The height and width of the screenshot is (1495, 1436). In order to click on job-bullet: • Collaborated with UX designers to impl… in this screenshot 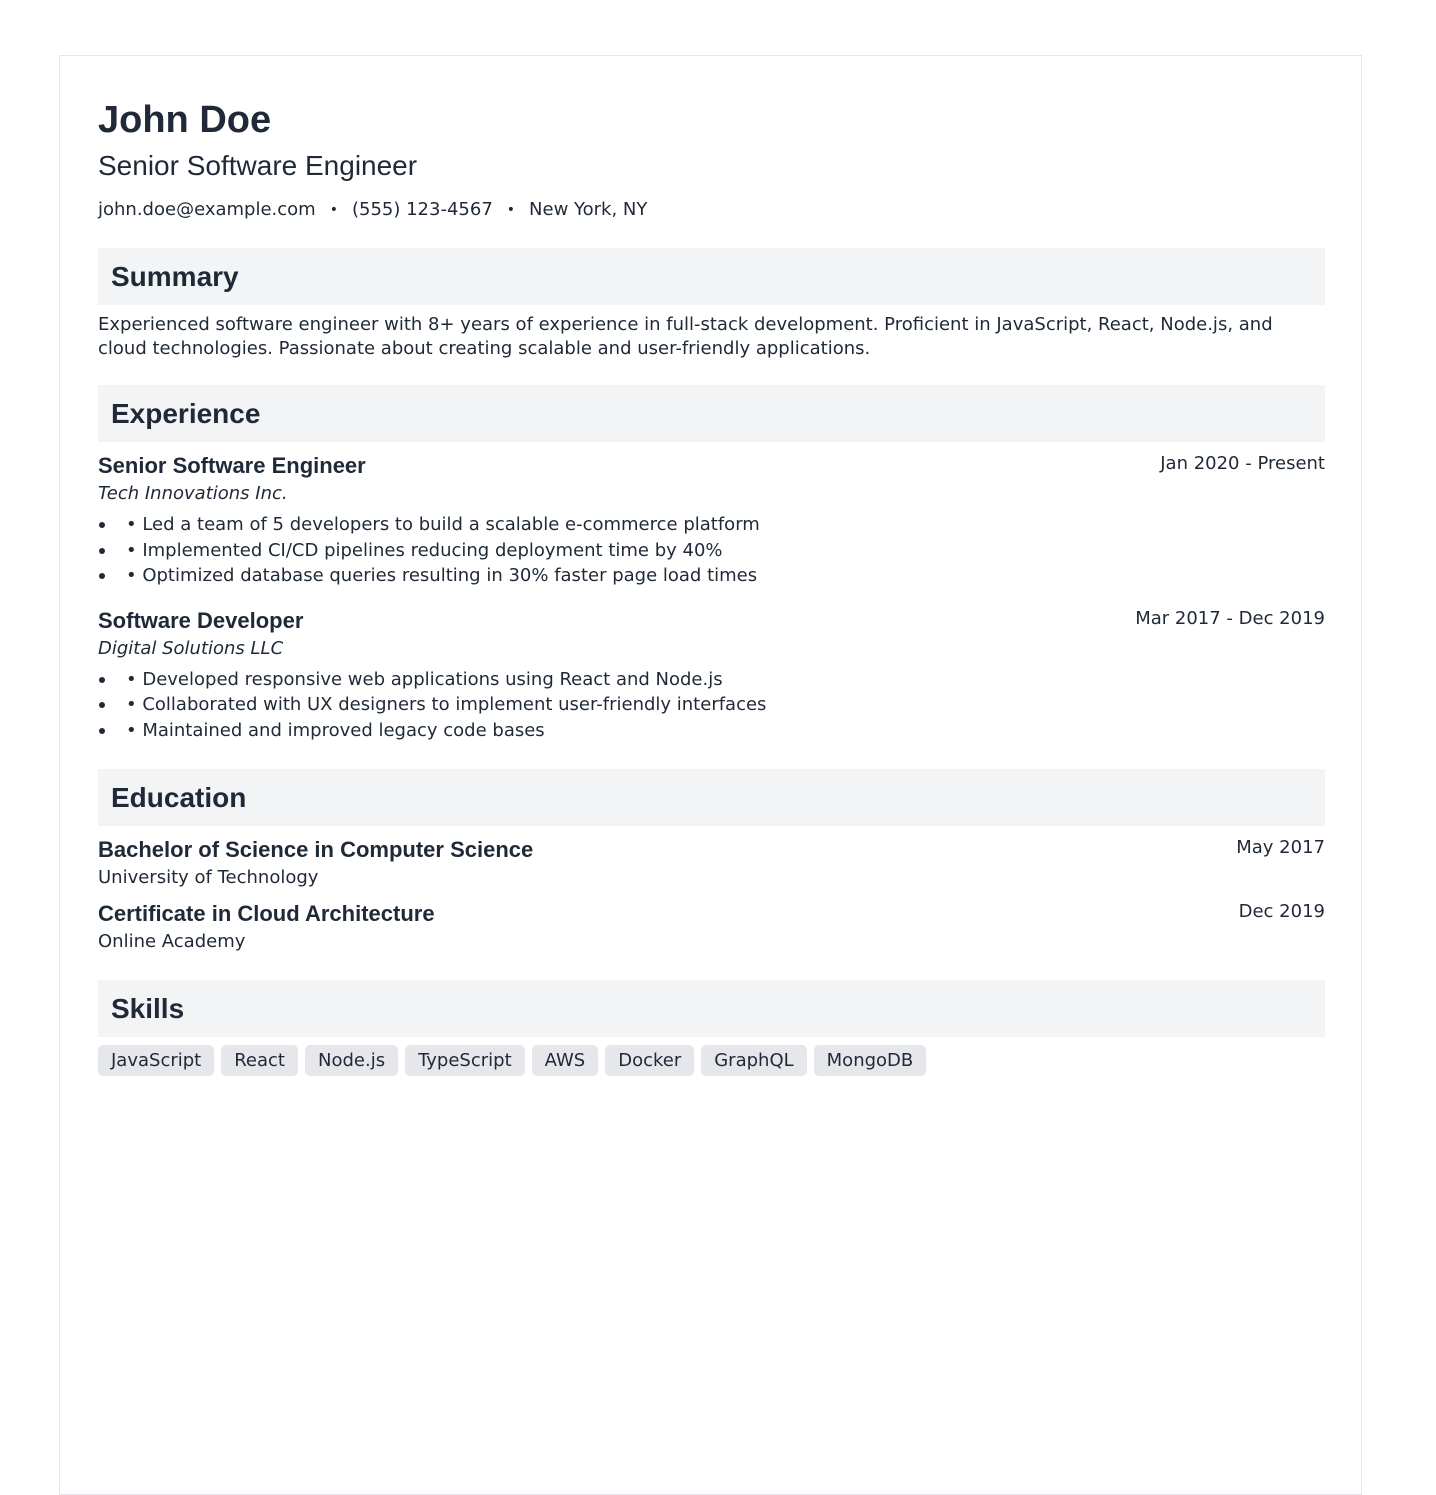, I will do `click(711, 705)`.